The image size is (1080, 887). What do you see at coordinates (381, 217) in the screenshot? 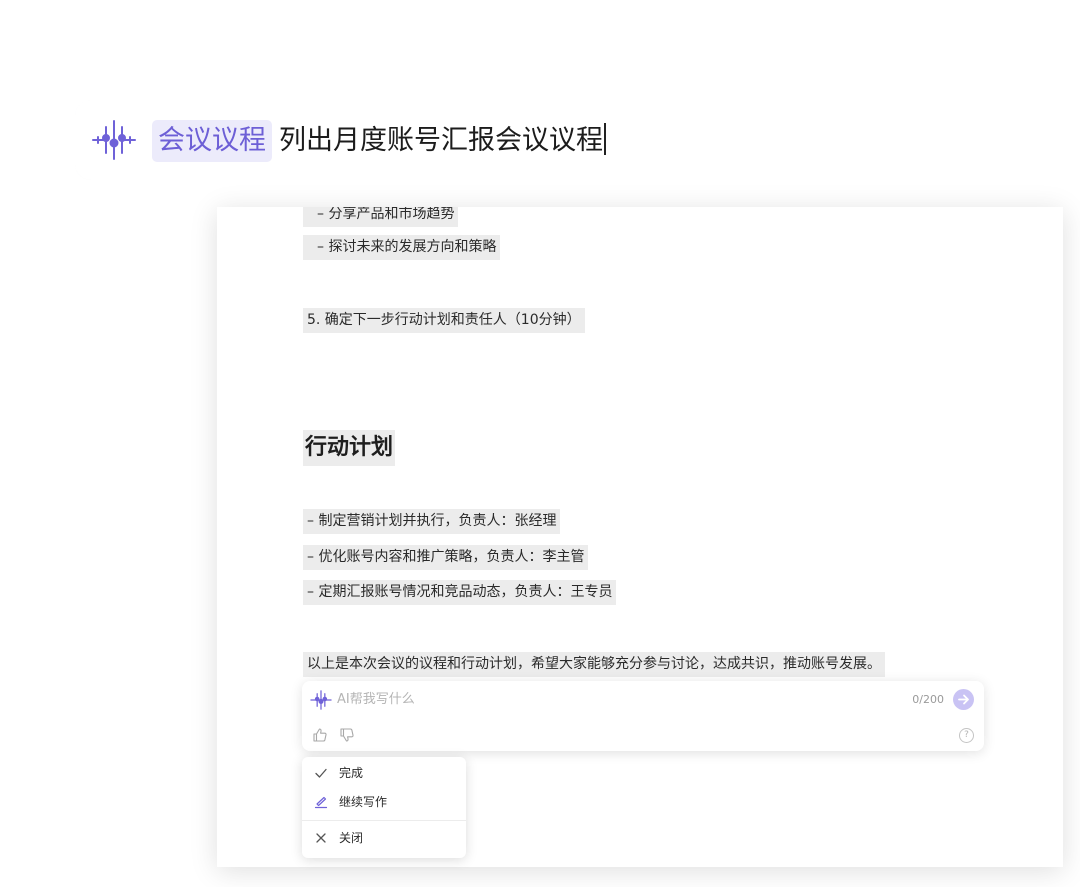
I see `doc-line-partial: – 分享产品和市场趋势` at bounding box center [381, 217].